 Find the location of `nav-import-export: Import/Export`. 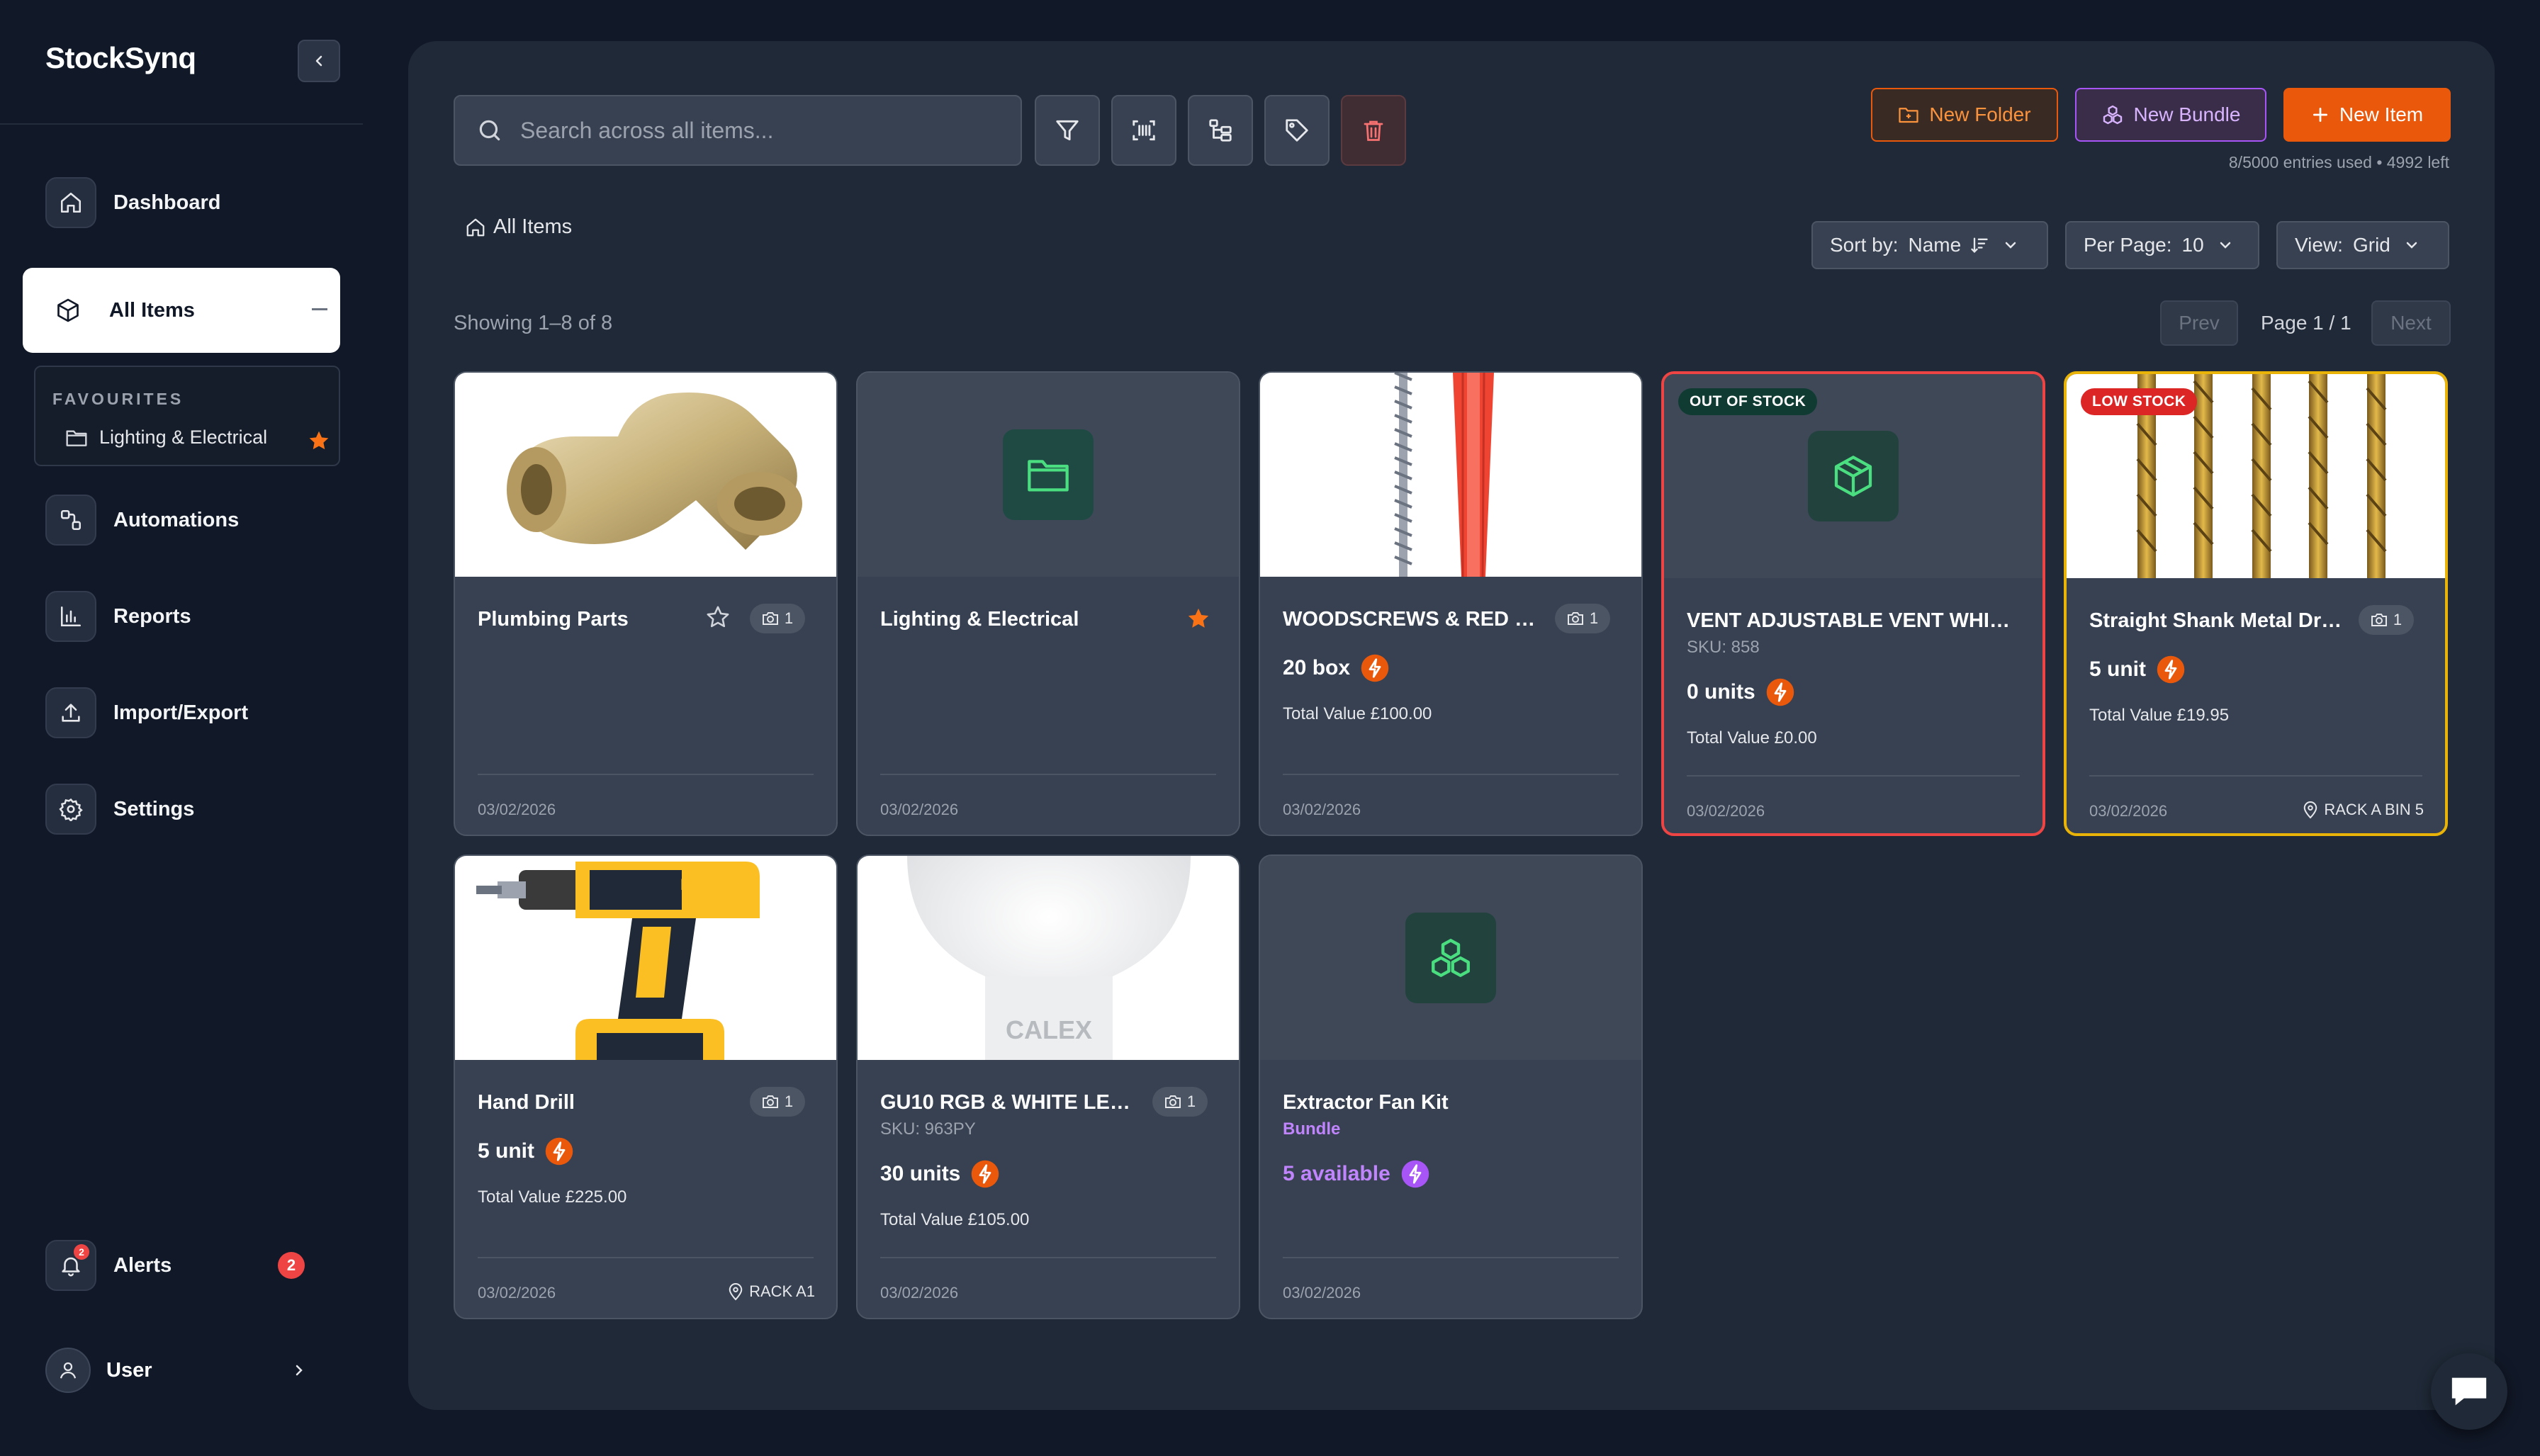

nav-import-export: Import/Export is located at coordinates (146, 712).